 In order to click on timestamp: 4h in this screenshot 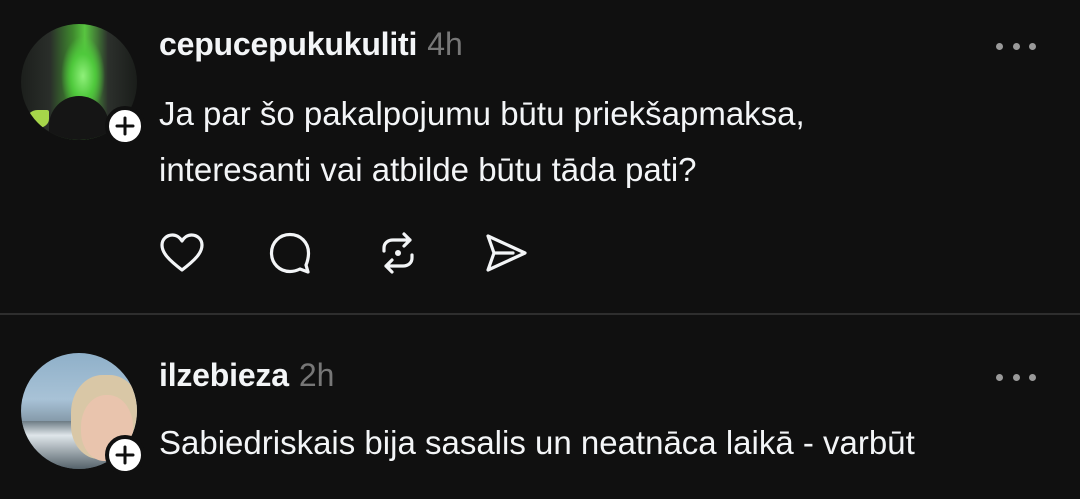, I will do `click(445, 44)`.